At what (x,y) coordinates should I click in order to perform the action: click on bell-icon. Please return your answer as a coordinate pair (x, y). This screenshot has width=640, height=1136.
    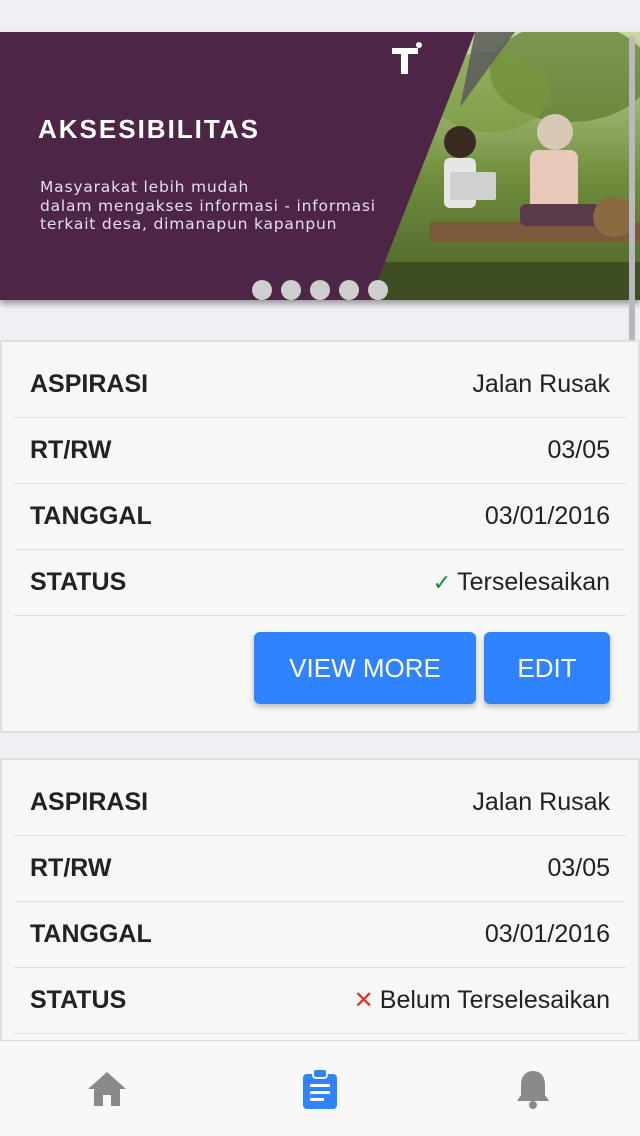
    Looking at the image, I should click on (533, 1089).